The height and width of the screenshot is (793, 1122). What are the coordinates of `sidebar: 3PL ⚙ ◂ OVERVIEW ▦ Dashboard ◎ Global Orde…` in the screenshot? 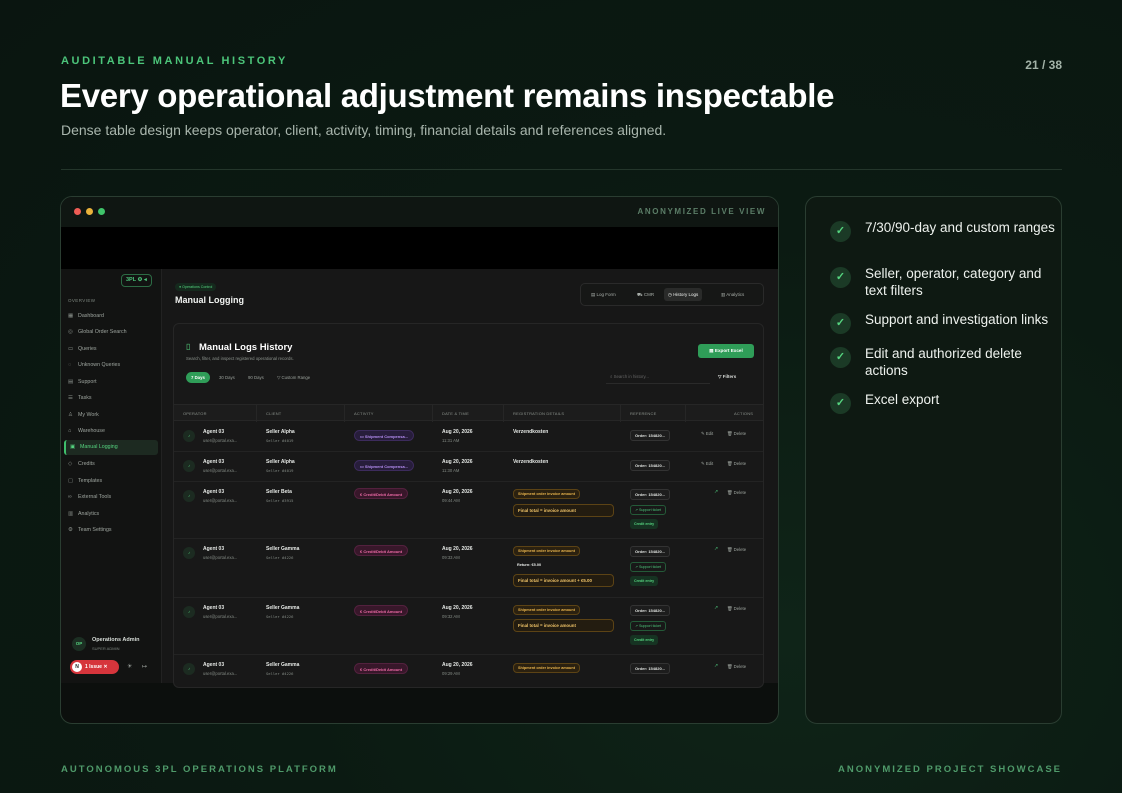 It's located at (111, 476).